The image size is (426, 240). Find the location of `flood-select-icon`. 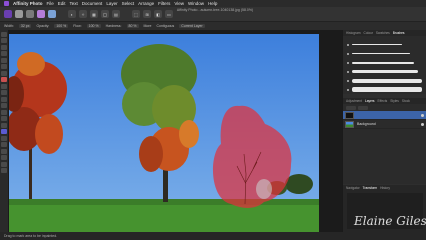

flood-select-icon is located at coordinates (4, 60).